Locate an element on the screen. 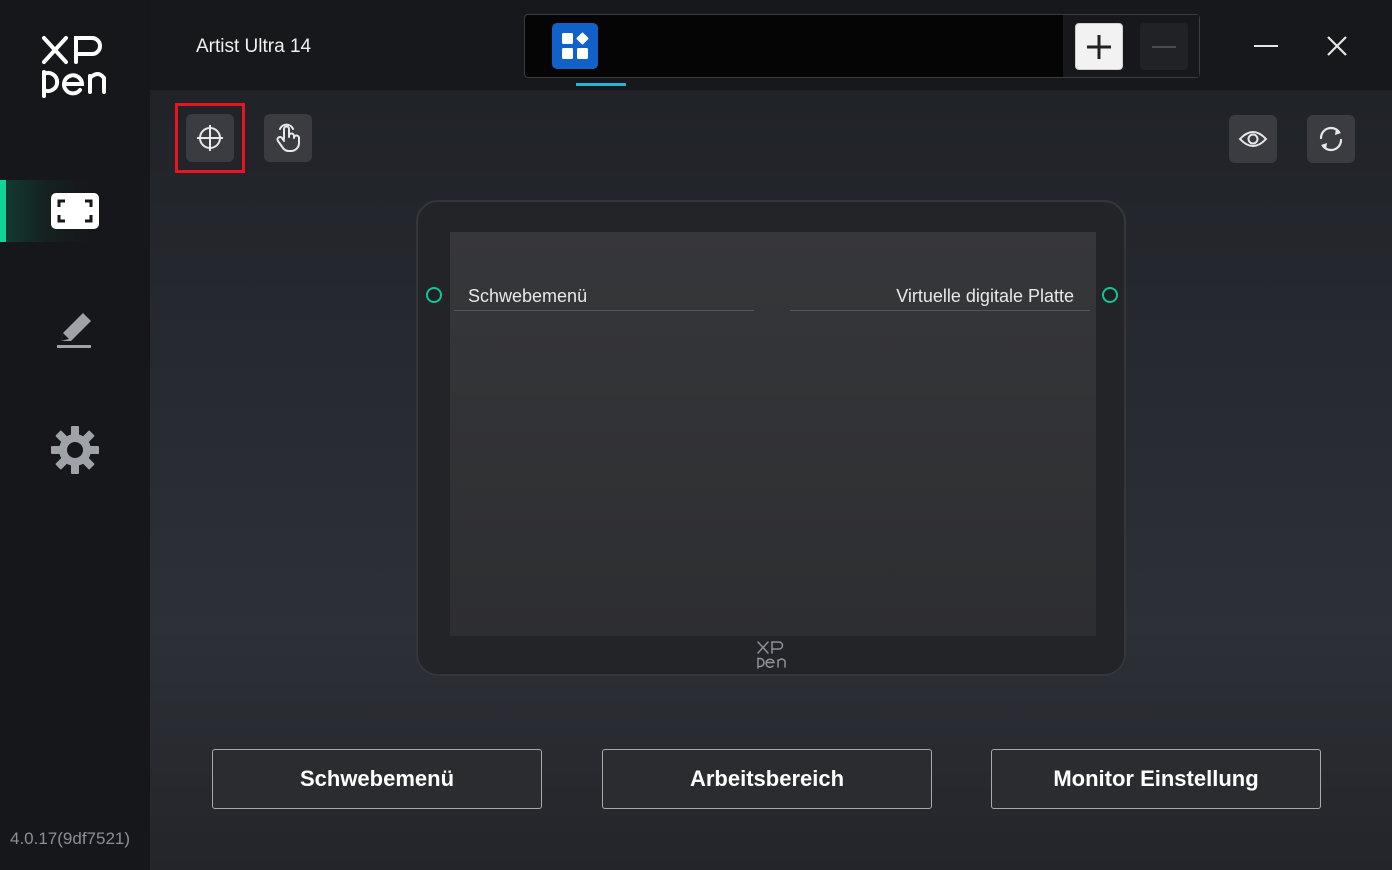 This screenshot has width=1392, height=870. refresh-button is located at coordinates (1331, 139).